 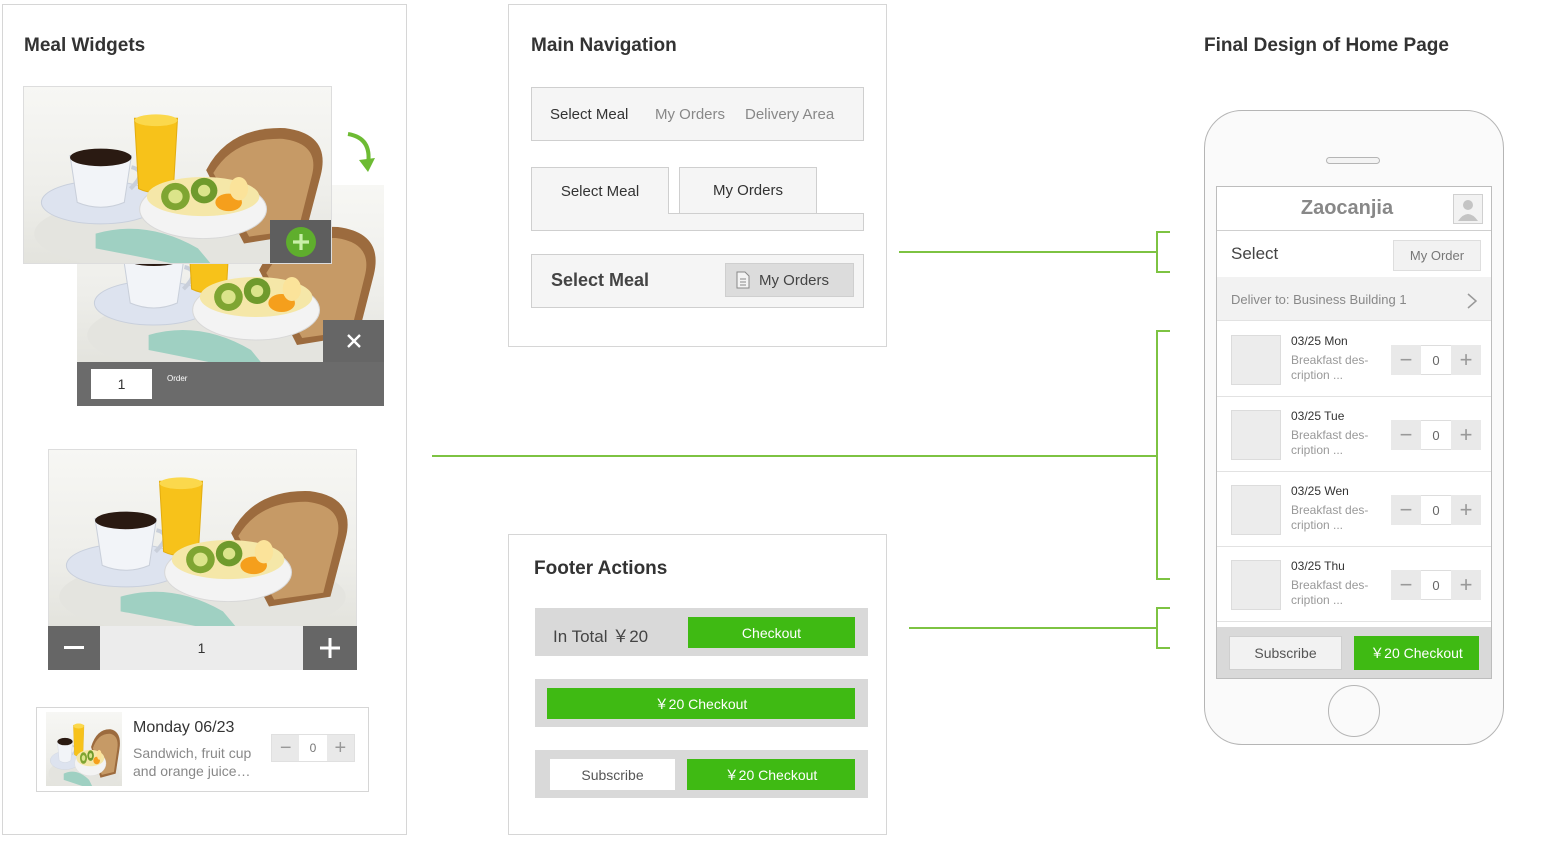 What do you see at coordinates (1033, 628) in the screenshot?
I see `connector-footer` at bounding box center [1033, 628].